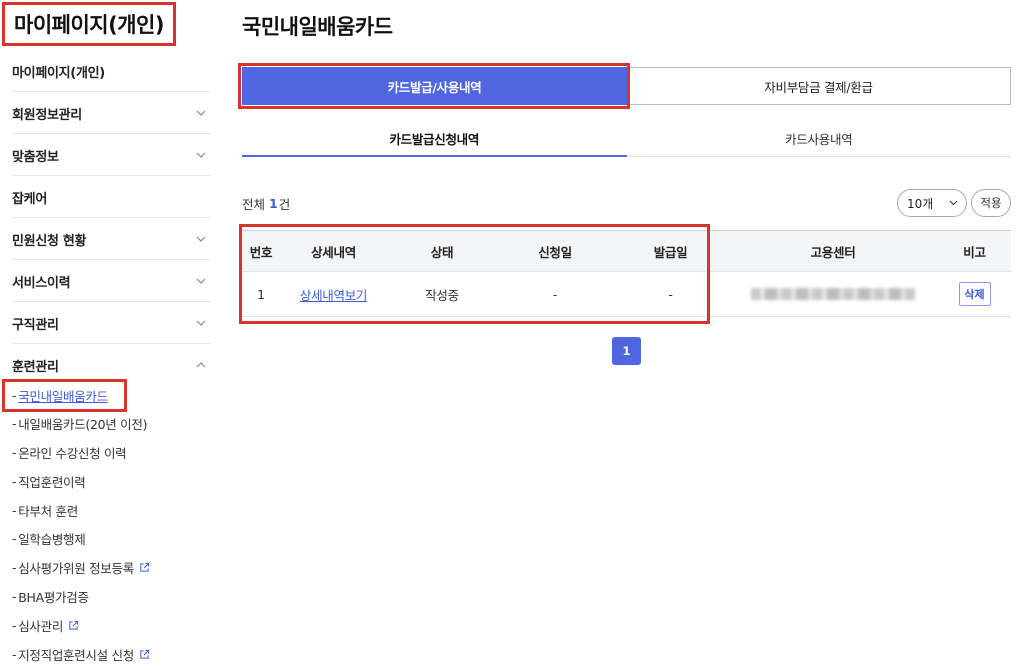 The height and width of the screenshot is (670, 1024). Describe the element at coordinates (35, 367) in the screenshot. I see `sidebar-item-label: 훈련관리` at that location.